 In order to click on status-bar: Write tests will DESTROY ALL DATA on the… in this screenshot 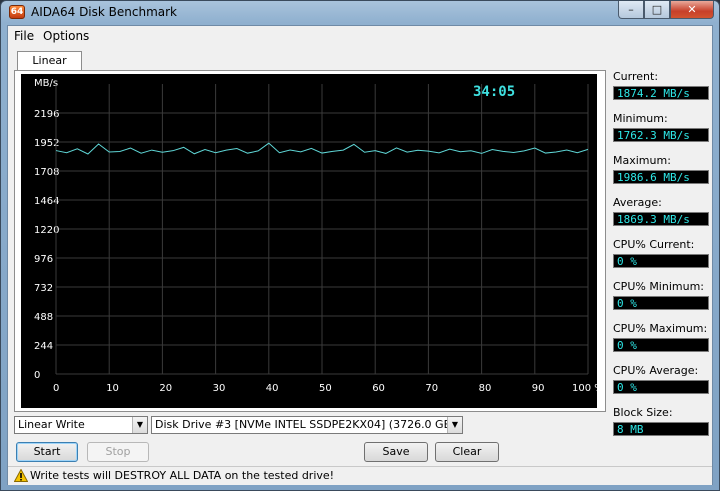, I will do `click(360, 475)`.